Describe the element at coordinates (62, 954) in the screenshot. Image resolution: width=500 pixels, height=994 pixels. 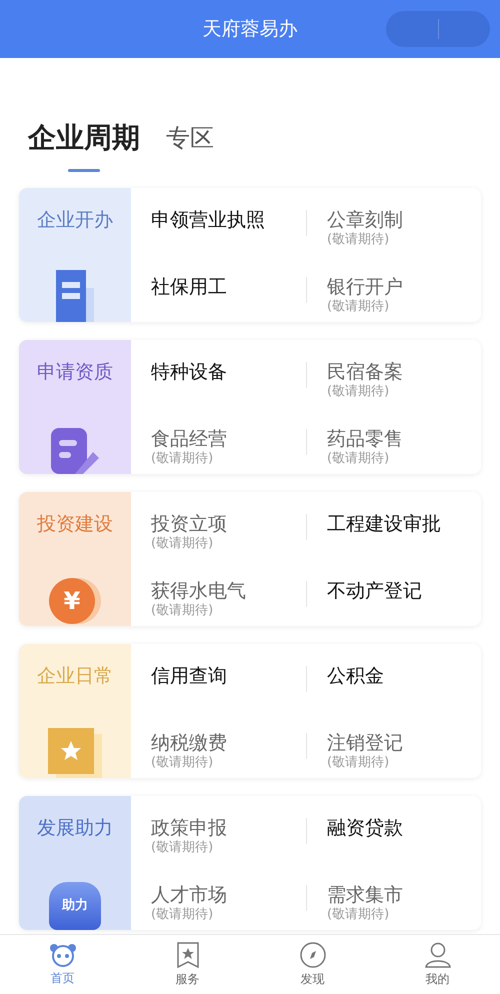
I see `panda-icon` at that location.